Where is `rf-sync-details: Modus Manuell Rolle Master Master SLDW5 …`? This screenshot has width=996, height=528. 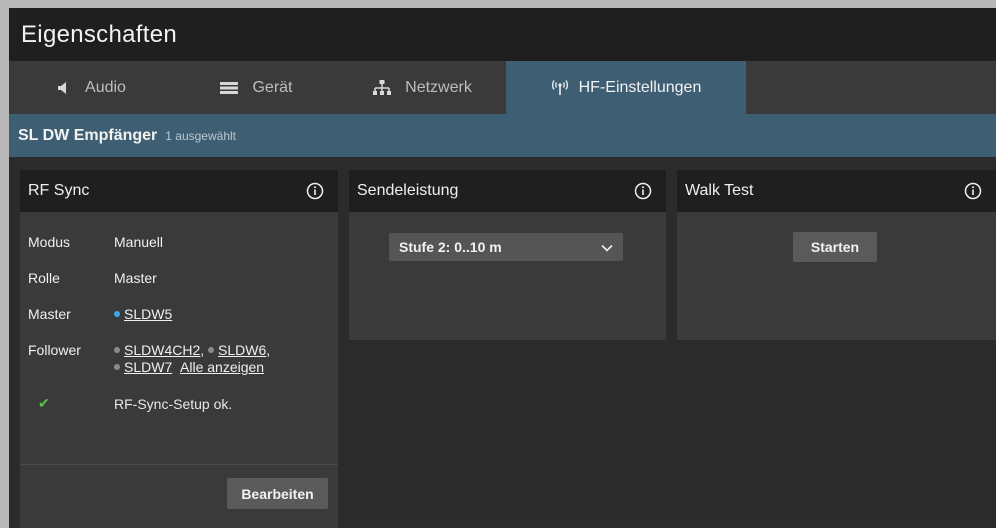
rf-sync-details: Modus Manuell Rolle Master Master SLDW5 … is located at coordinates (179, 294).